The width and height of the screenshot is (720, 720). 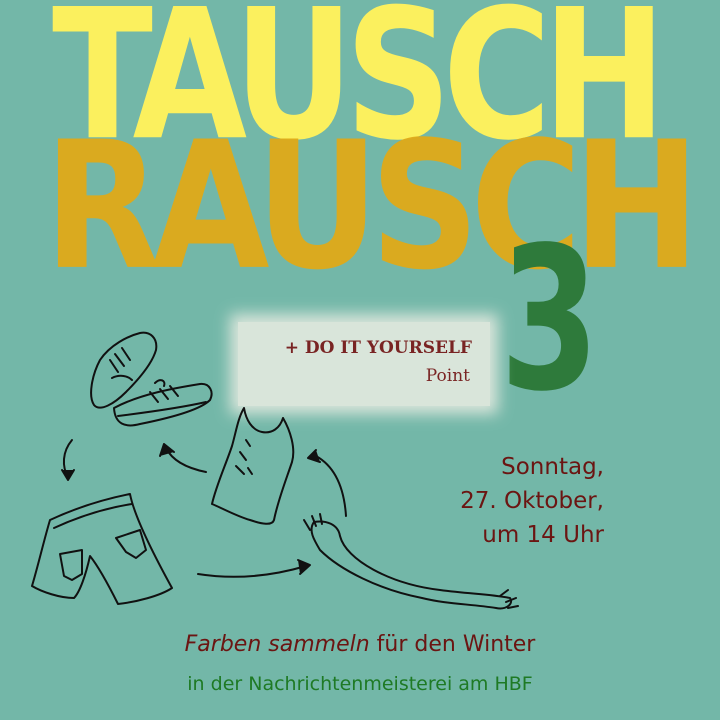 What do you see at coordinates (204, 508) in the screenshot?
I see `arrow-icon` at bounding box center [204, 508].